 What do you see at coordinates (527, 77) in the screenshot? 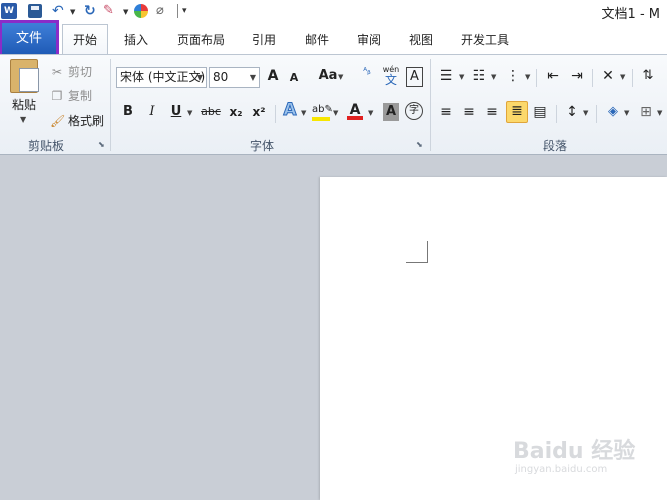
I see `multilevel-dropdown-icon: ▼` at bounding box center [527, 77].